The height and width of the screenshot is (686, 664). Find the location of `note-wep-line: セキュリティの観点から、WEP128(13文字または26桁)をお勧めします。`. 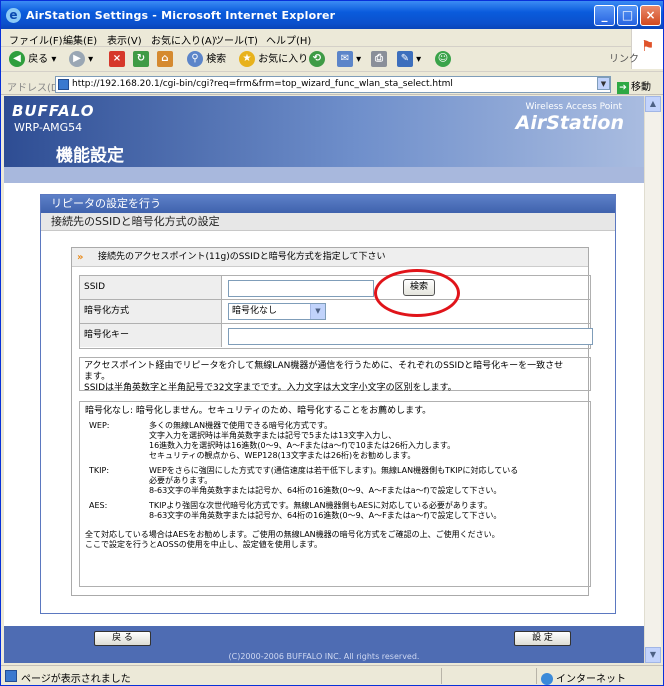

note-wep-line: セキュリティの観点から、WEP128(13文字または26桁)をお勧めします。 is located at coordinates (282, 455).